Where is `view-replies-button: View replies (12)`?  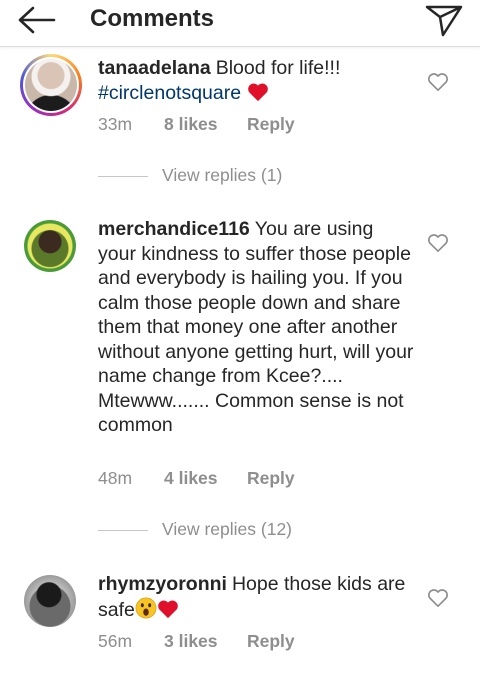 view-replies-button: View replies (12) is located at coordinates (248, 531).